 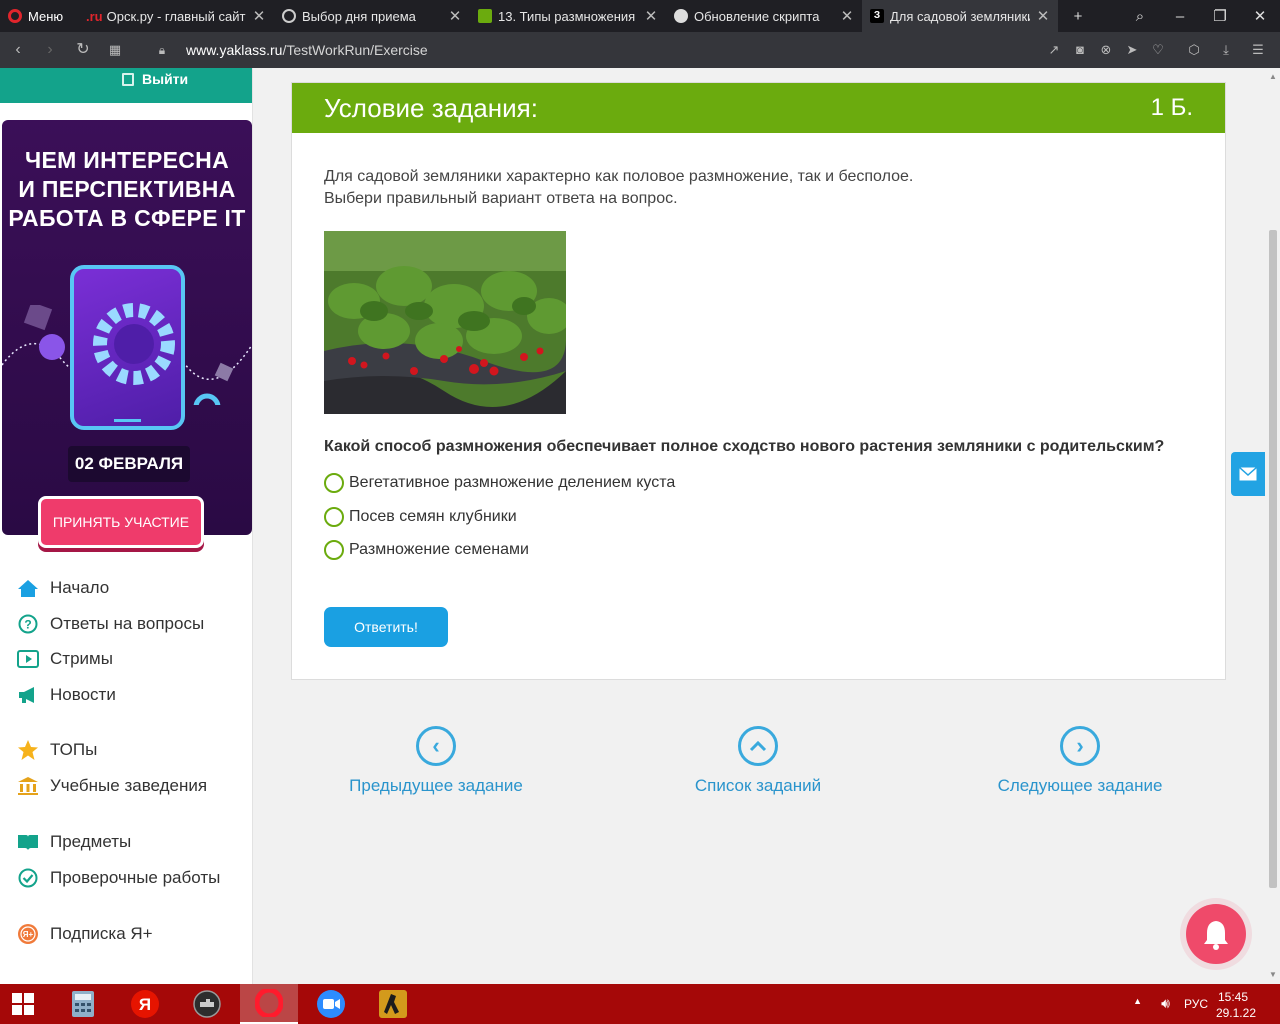 I want to click on calculator-icon, so click(x=83, y=1004).